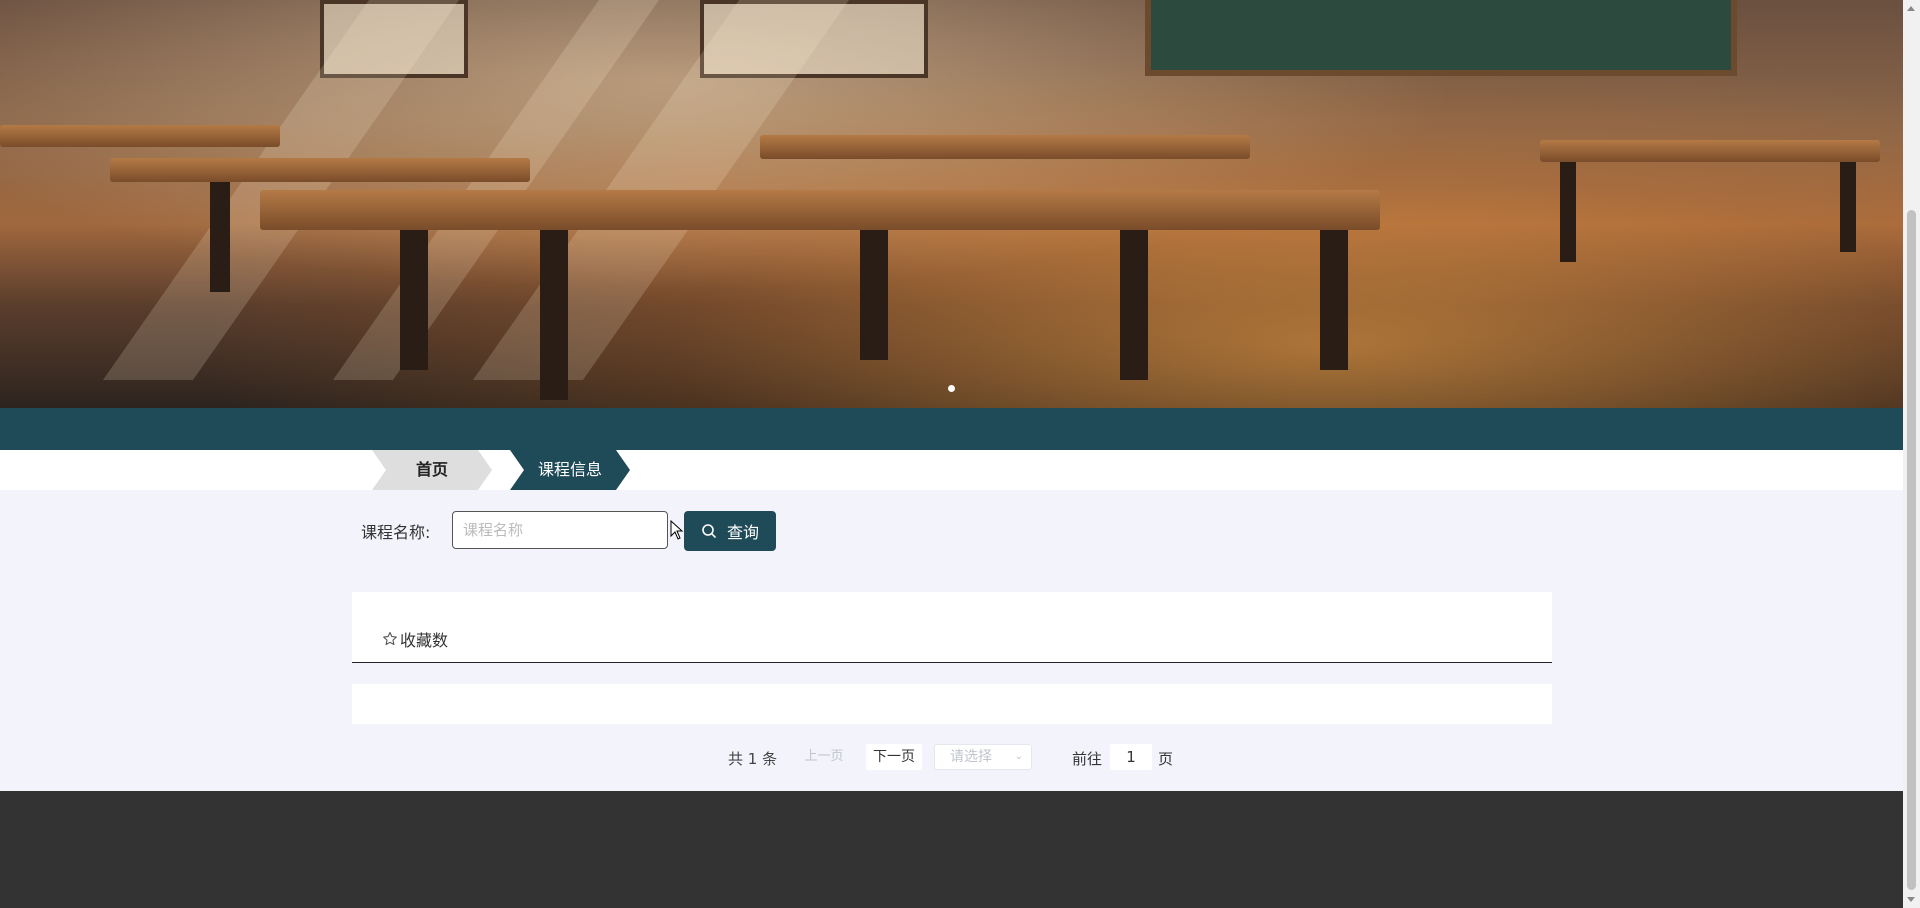 Image resolution: width=1920 pixels, height=908 pixels. Describe the element at coordinates (1131, 757) in the screenshot. I see `goto-page-input: 1` at that location.